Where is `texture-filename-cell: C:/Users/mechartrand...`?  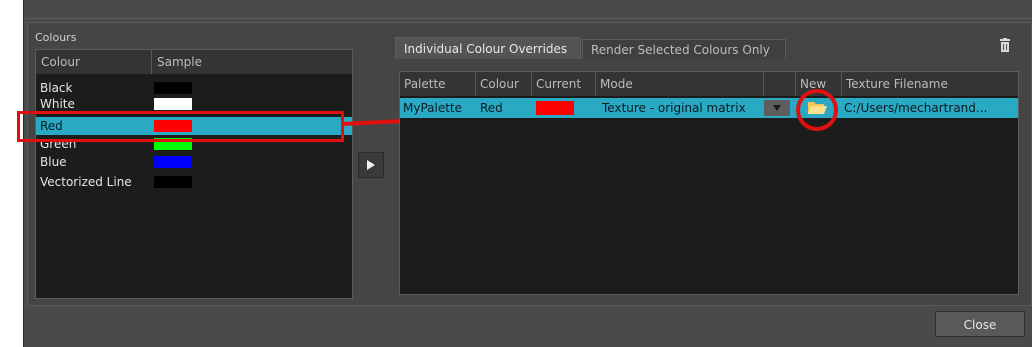 texture-filename-cell: C:/Users/mechartrand... is located at coordinates (916, 108).